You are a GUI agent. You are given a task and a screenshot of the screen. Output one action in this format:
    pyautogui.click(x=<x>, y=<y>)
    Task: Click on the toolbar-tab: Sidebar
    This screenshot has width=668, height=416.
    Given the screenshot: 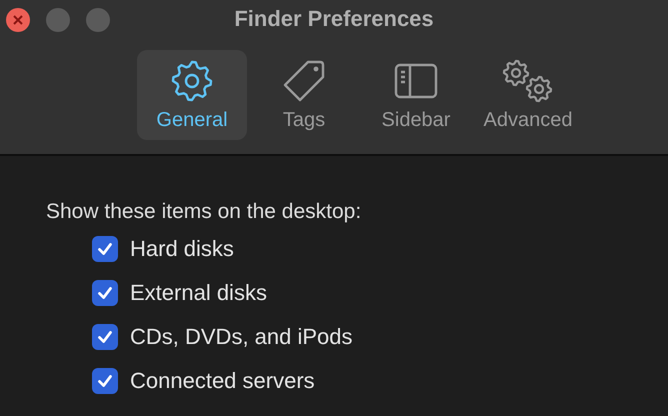 What is the action you would take?
    pyautogui.click(x=416, y=95)
    